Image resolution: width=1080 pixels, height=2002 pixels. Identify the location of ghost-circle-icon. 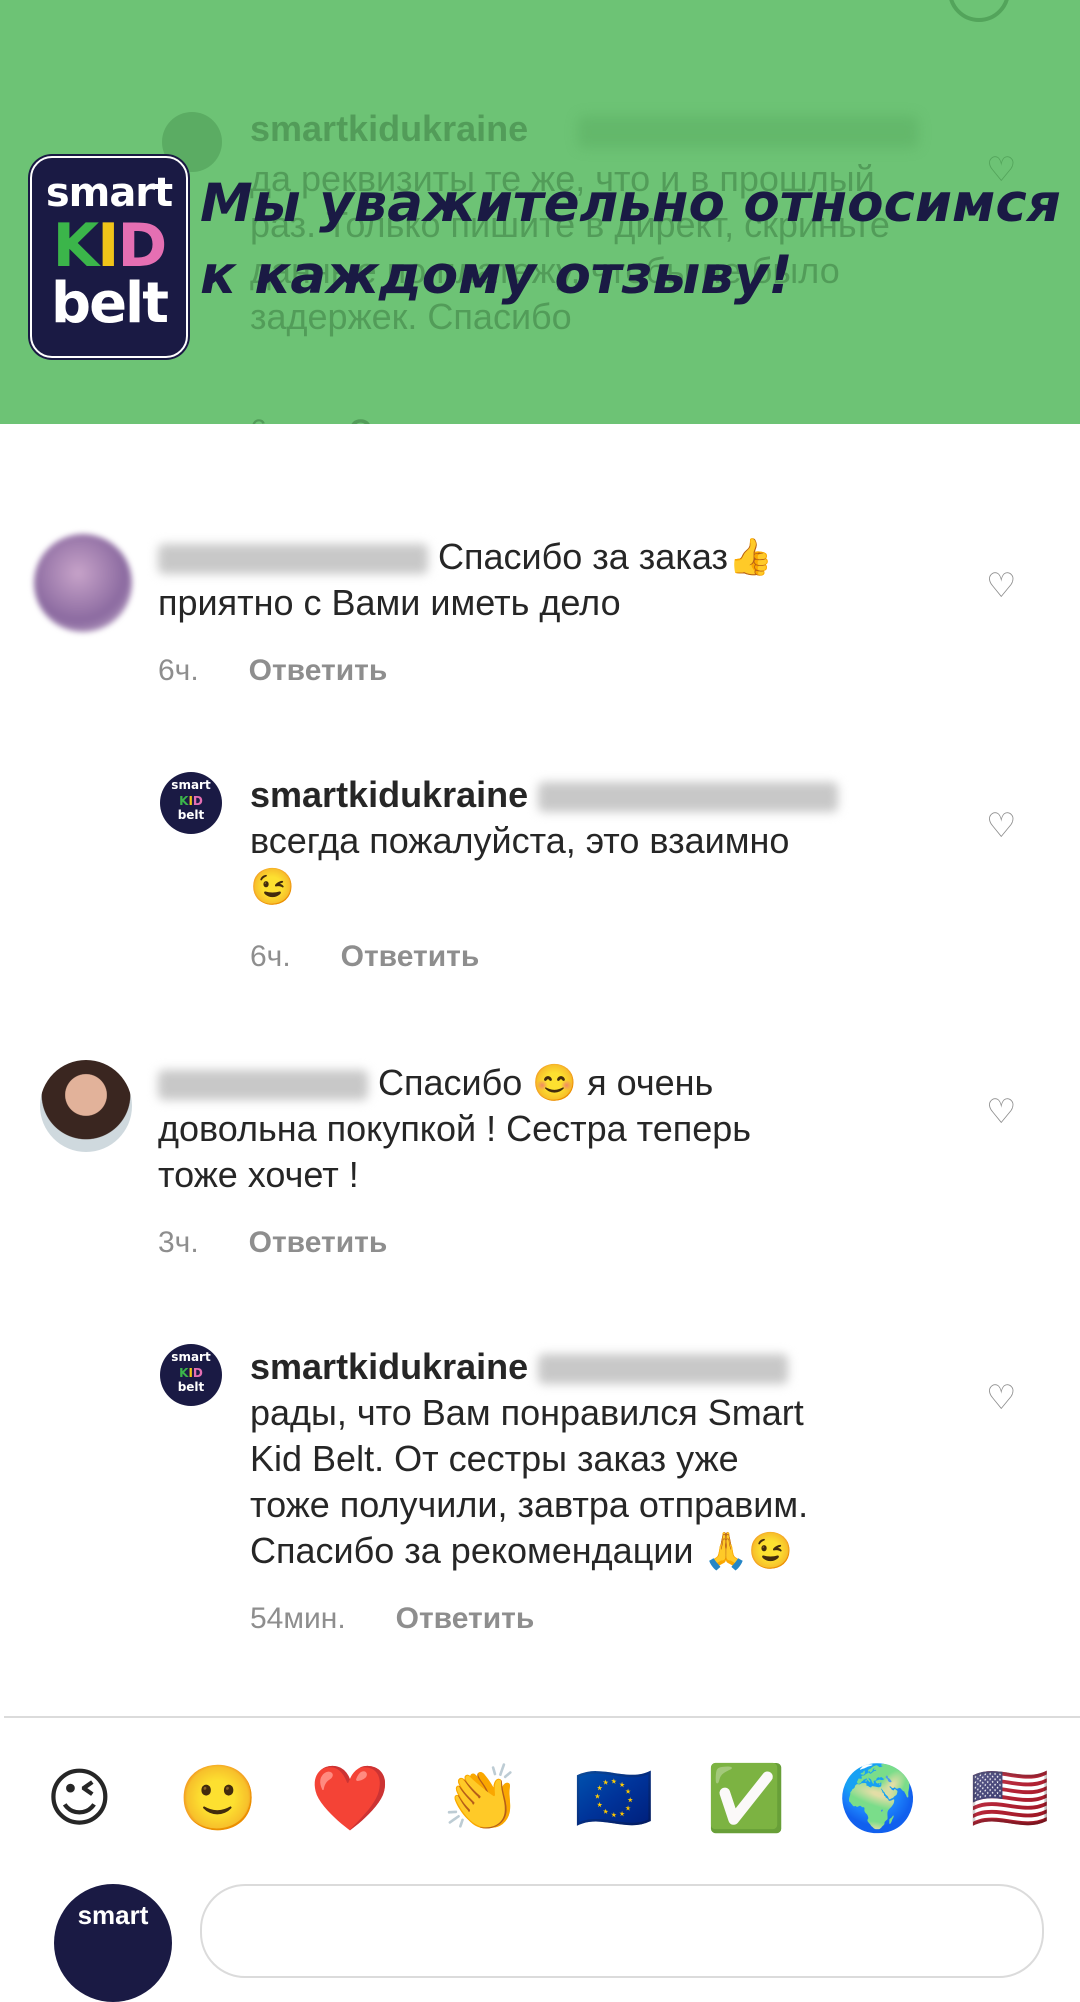
(979, 11).